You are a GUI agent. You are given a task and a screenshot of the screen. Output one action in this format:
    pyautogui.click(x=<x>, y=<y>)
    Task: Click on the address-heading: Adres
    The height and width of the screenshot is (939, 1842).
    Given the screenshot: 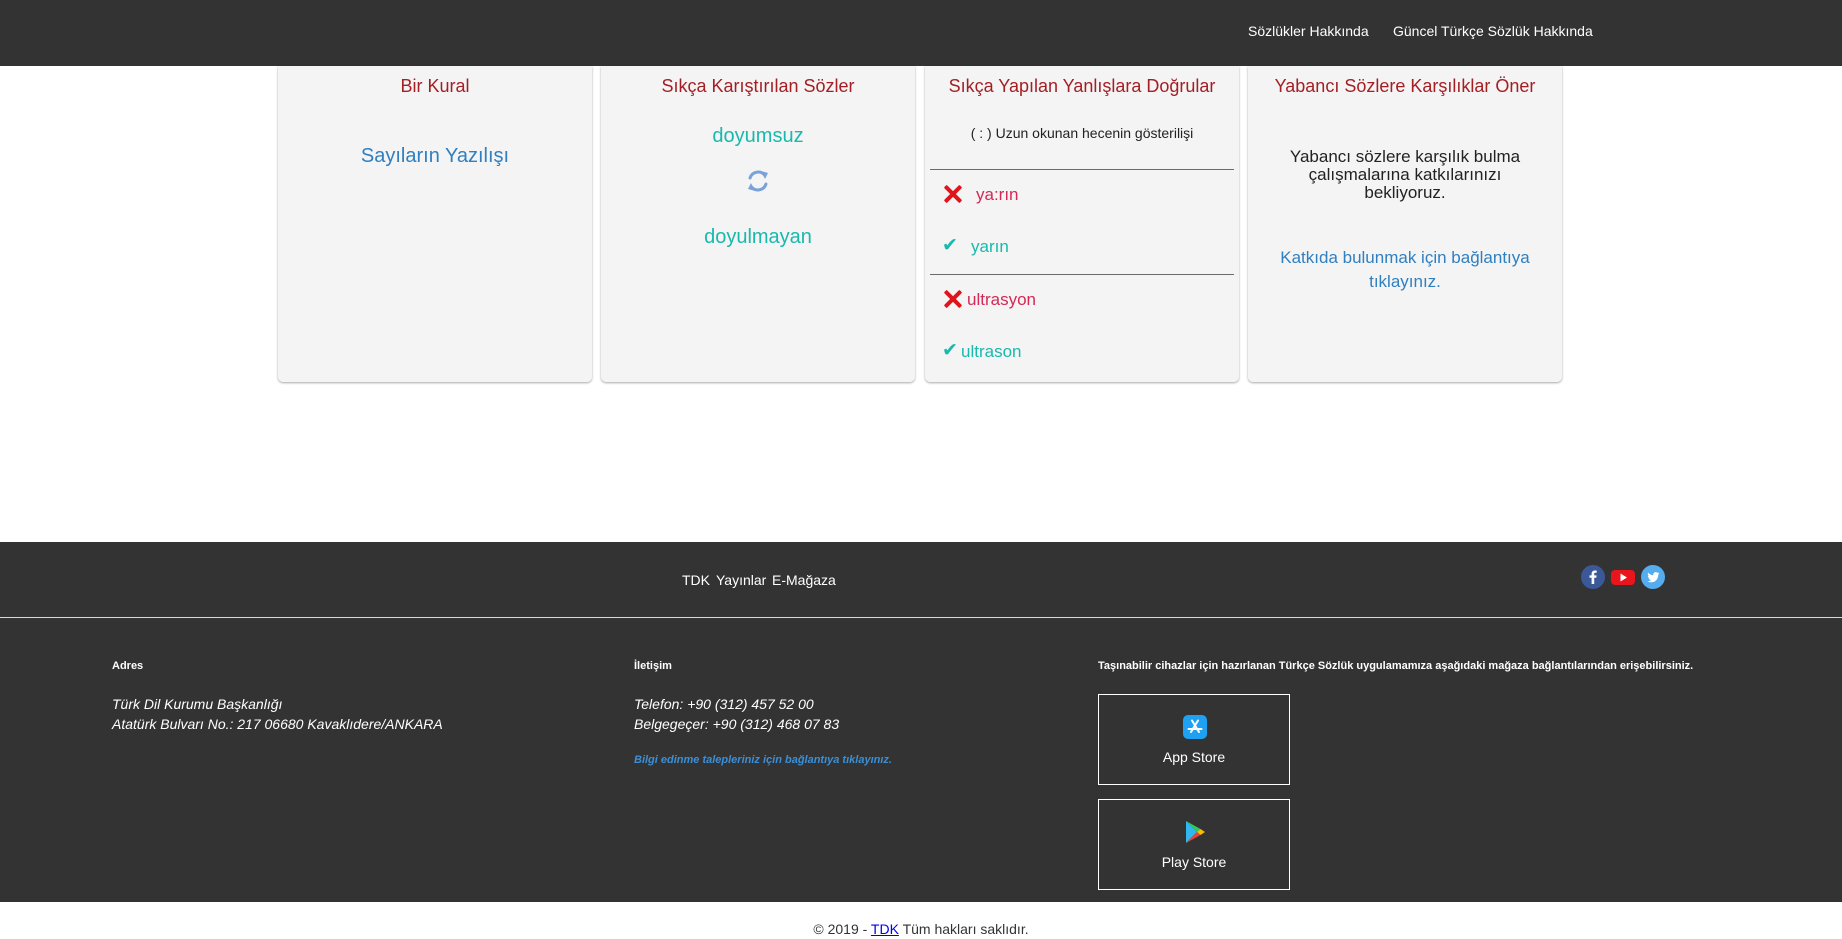 What is the action you would take?
    pyautogui.click(x=128, y=666)
    